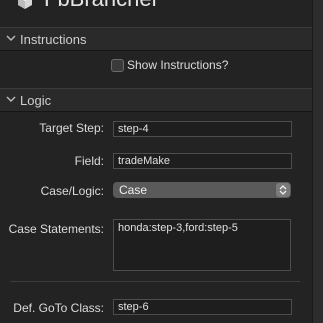 The height and width of the screenshot is (323, 323). I want to click on title-bar: FbBrancher, so click(156, 6).